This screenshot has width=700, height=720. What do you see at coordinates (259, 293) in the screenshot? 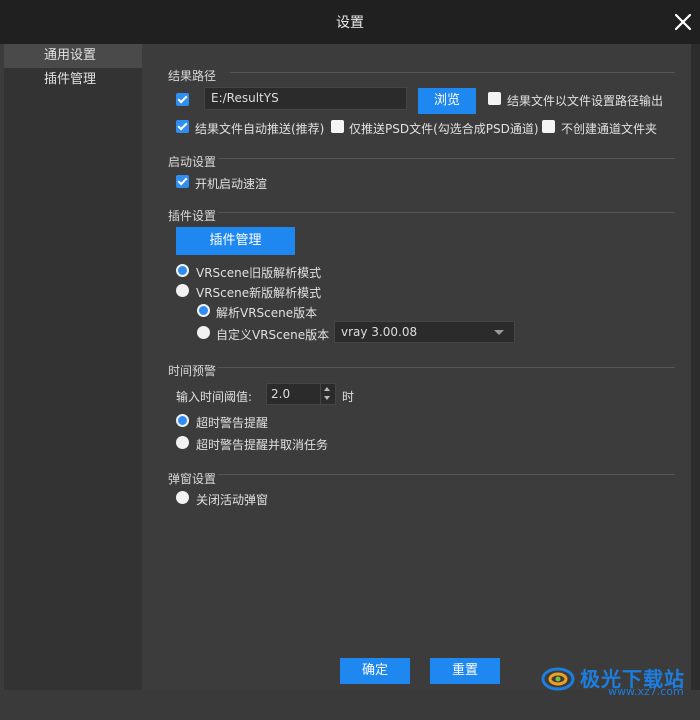
I see `new-parse-mode-label: VRScene新版解析模式` at bounding box center [259, 293].